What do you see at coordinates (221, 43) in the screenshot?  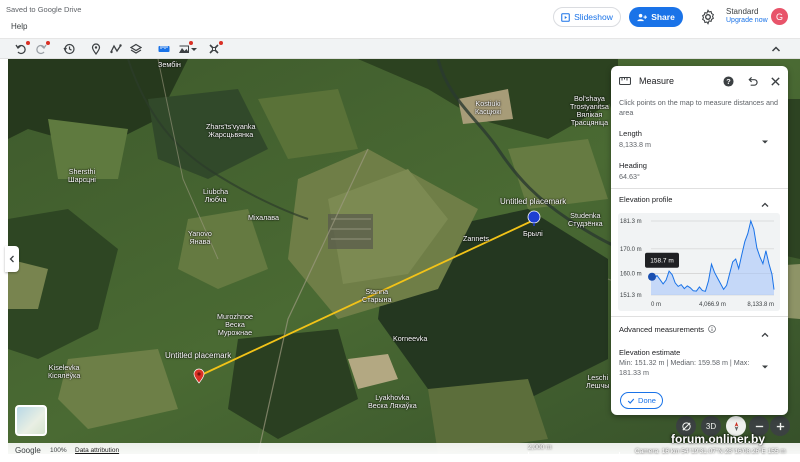 I see `satellite-notification-dot` at bounding box center [221, 43].